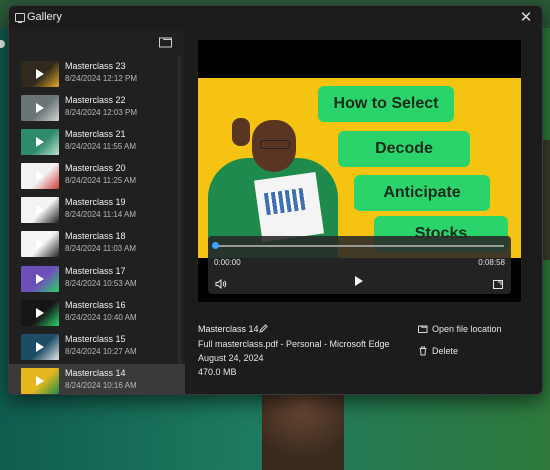 The width and height of the screenshot is (550, 470). What do you see at coordinates (101, 351) in the screenshot?
I see `item-date: 8/24/2024 10:27 AM` at bounding box center [101, 351].